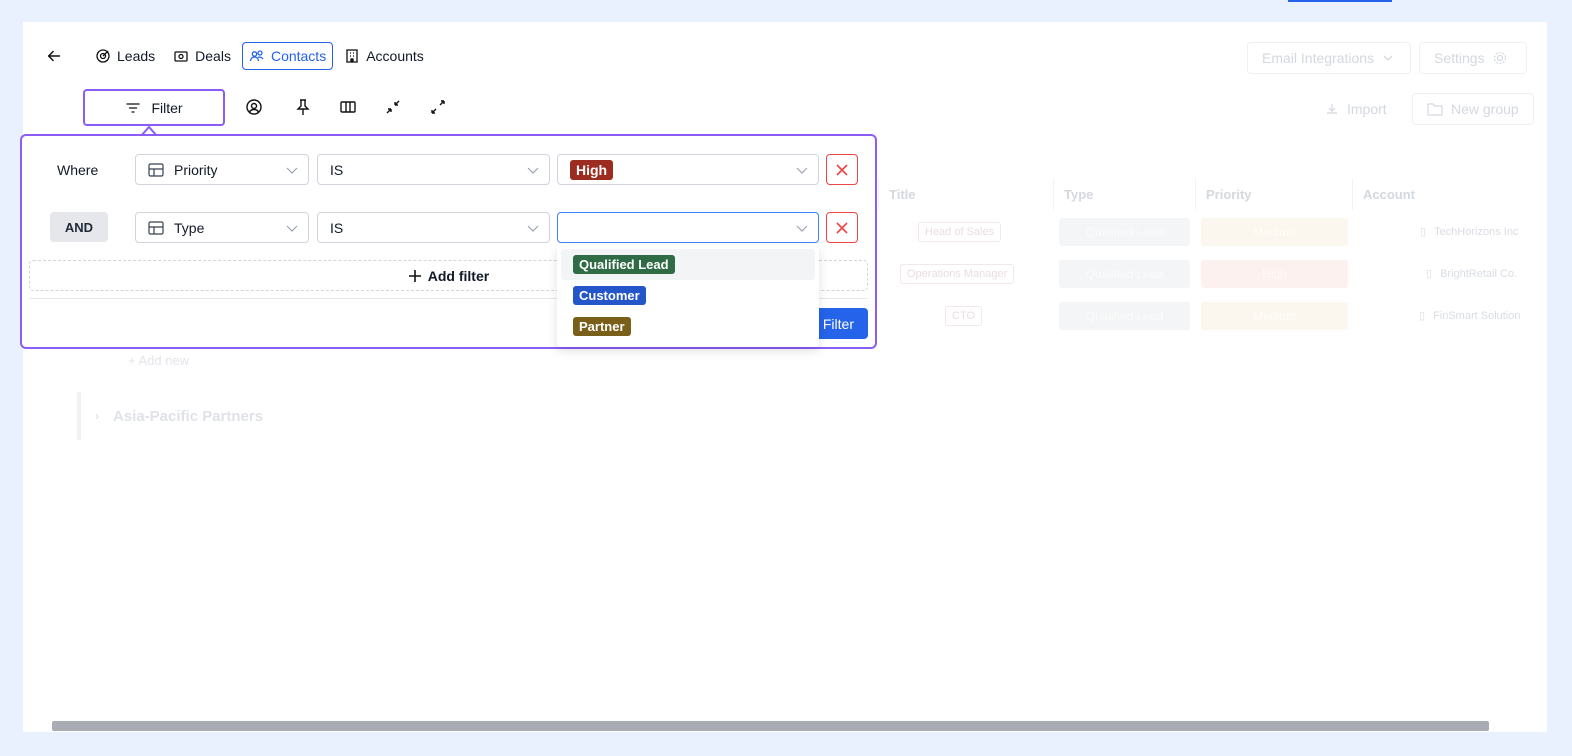 Image resolution: width=1572 pixels, height=756 pixels. I want to click on contacts-icon, so click(256, 56).